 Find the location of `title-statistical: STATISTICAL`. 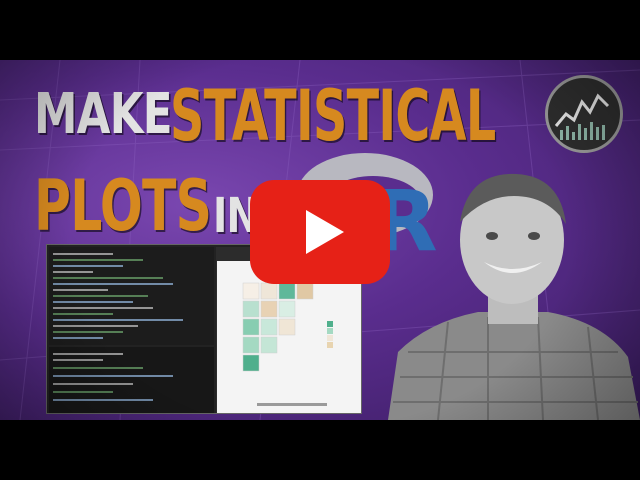

title-statistical: STATISTICAL is located at coordinates (333, 116).